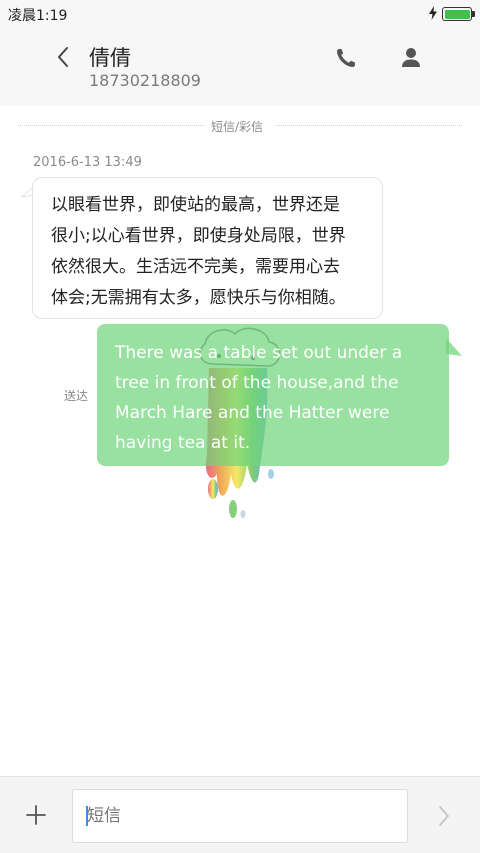  Describe the element at coordinates (454, 347) in the screenshot. I see `bubble-tail` at that location.